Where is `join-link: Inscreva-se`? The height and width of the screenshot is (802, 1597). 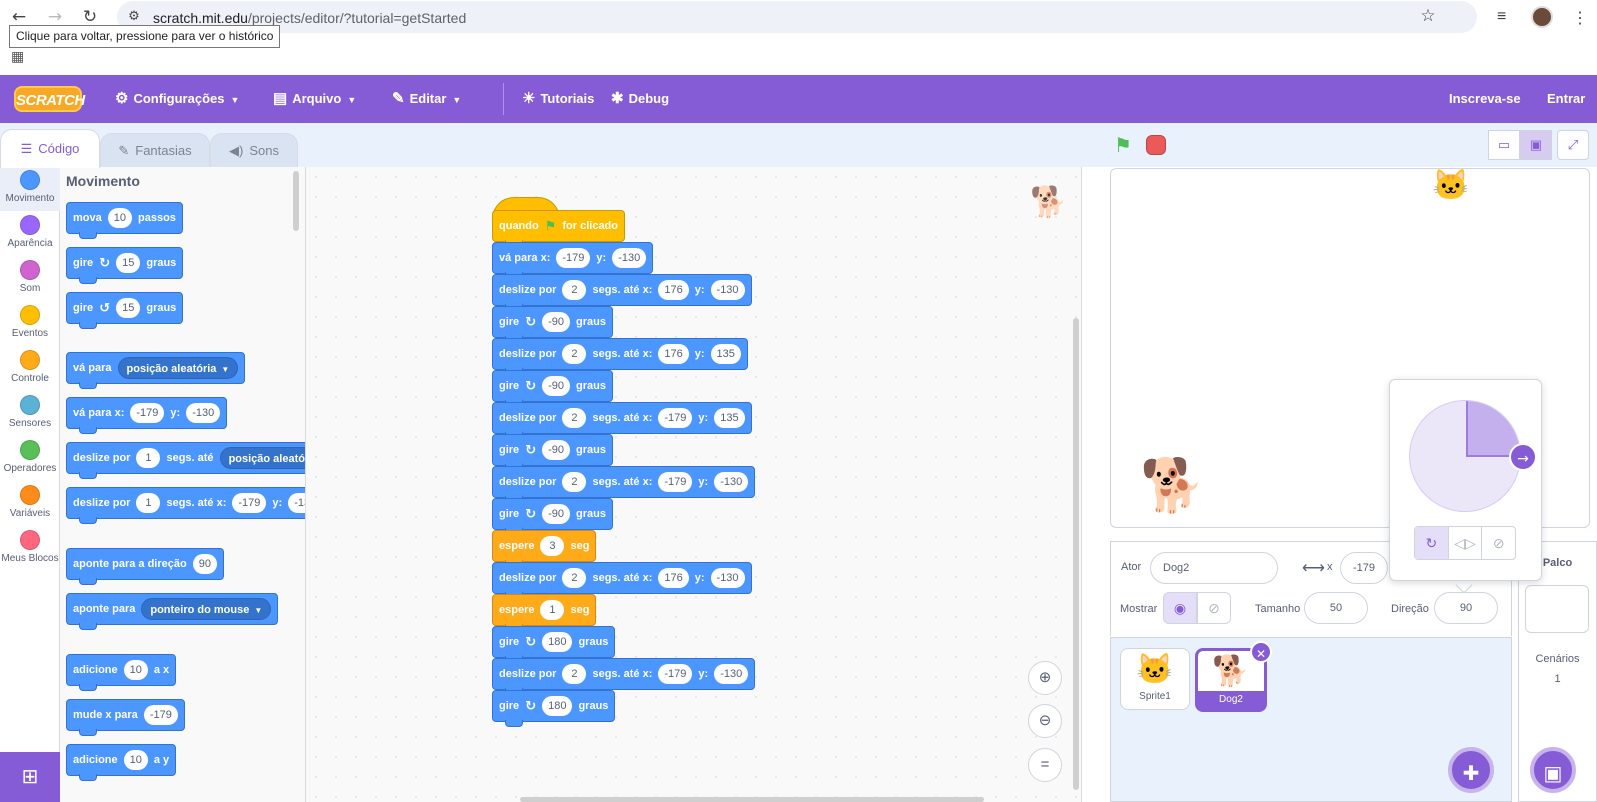 join-link: Inscreva-se is located at coordinates (1485, 99).